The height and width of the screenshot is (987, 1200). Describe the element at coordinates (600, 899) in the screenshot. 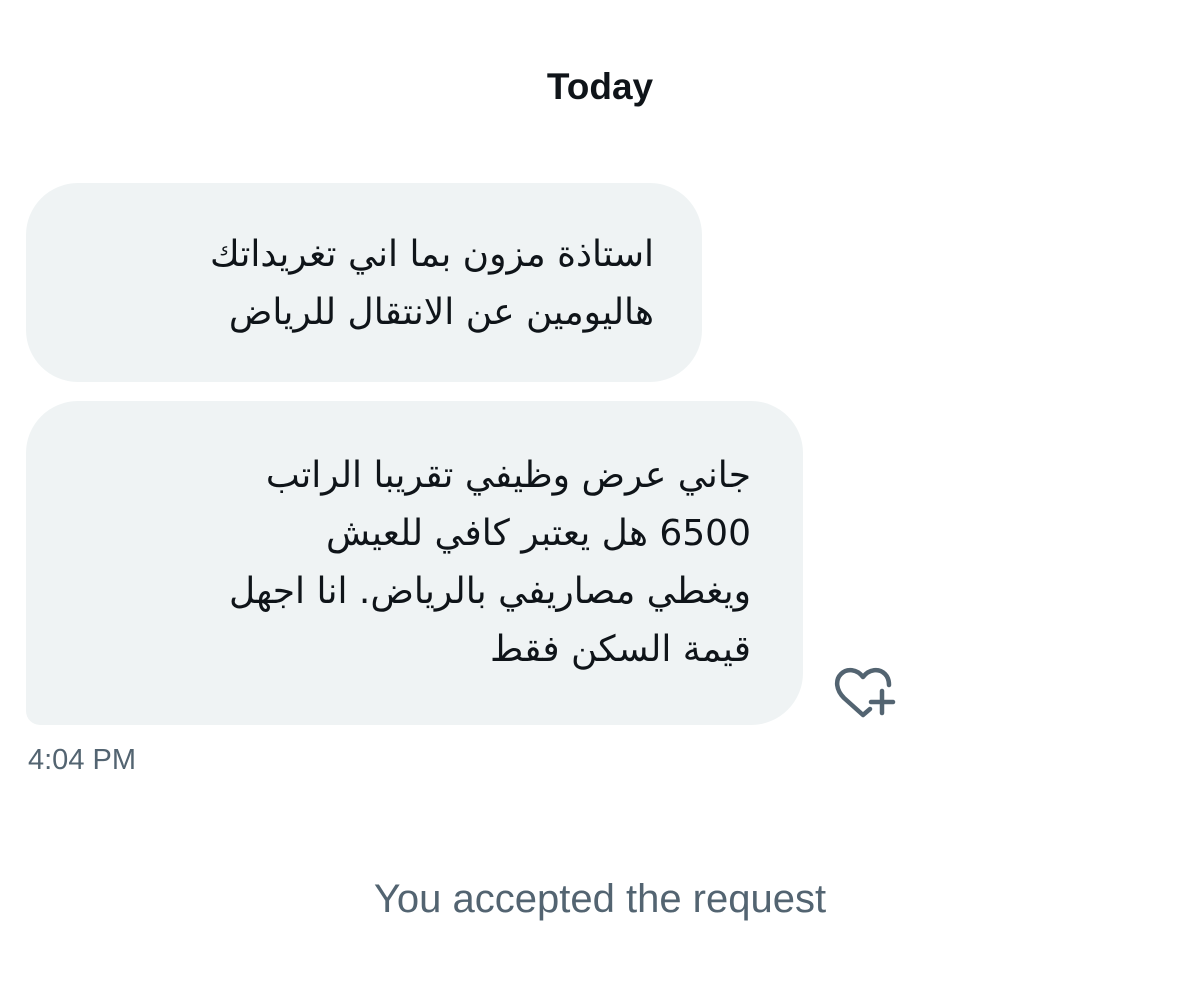

I see `system-message: You accepted the request` at that location.